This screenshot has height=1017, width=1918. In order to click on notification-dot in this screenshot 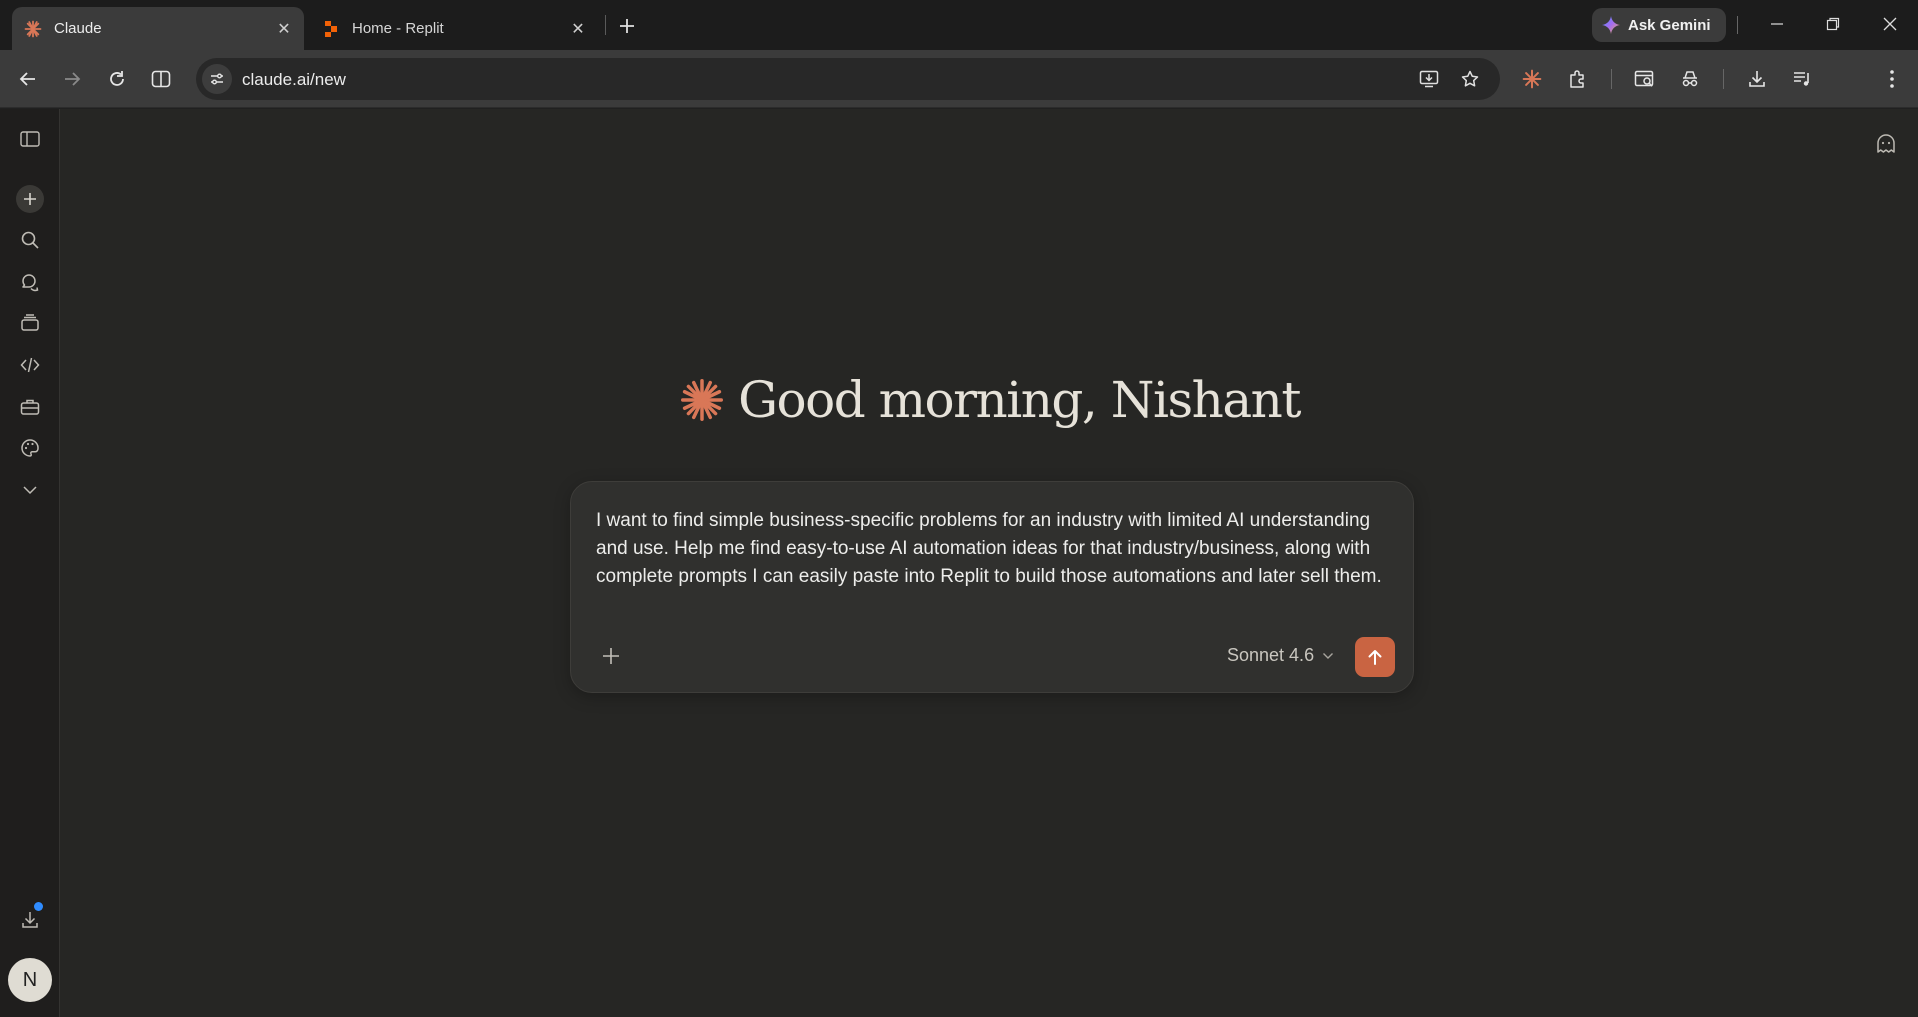, I will do `click(38, 906)`.